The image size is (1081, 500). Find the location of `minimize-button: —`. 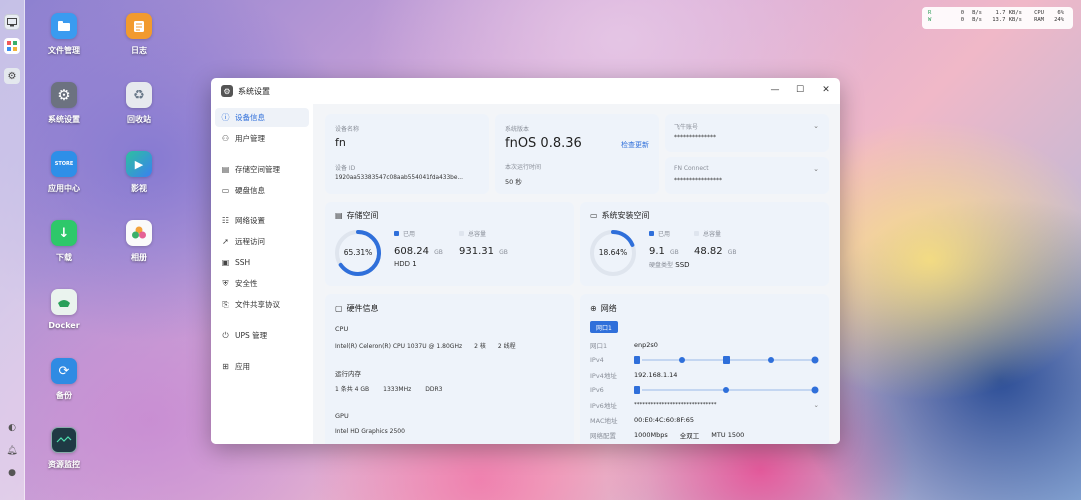

minimize-button: — is located at coordinates (775, 90).